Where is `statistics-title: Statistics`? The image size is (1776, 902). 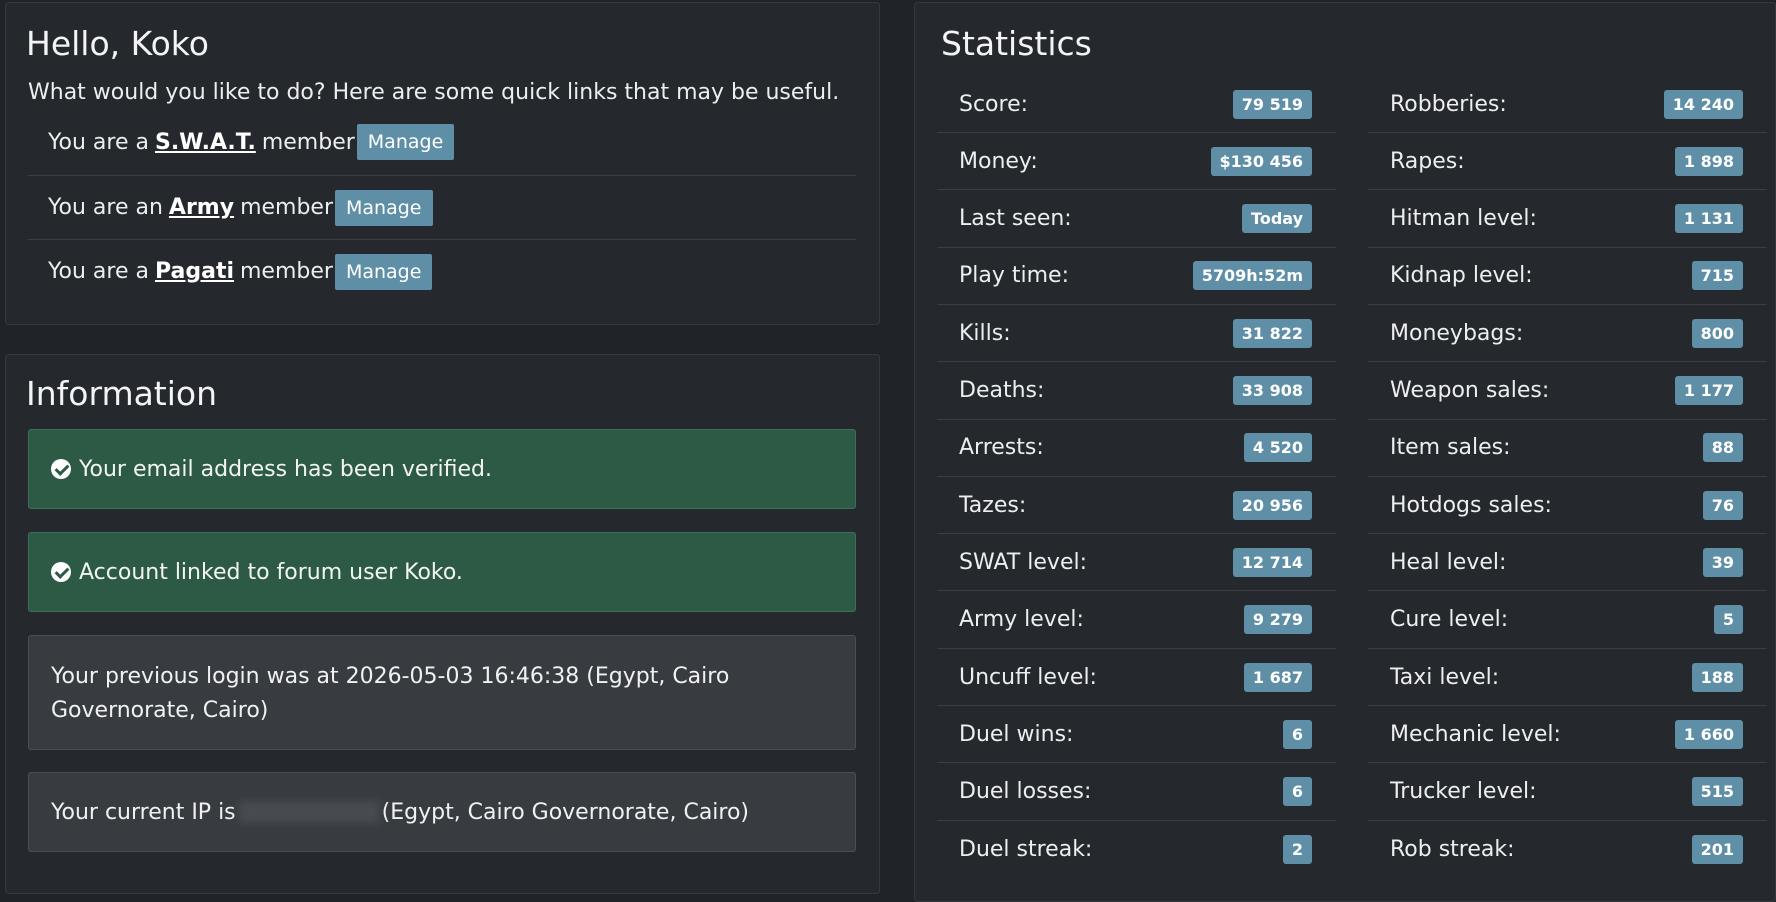
statistics-title: Statistics is located at coordinates (1016, 43).